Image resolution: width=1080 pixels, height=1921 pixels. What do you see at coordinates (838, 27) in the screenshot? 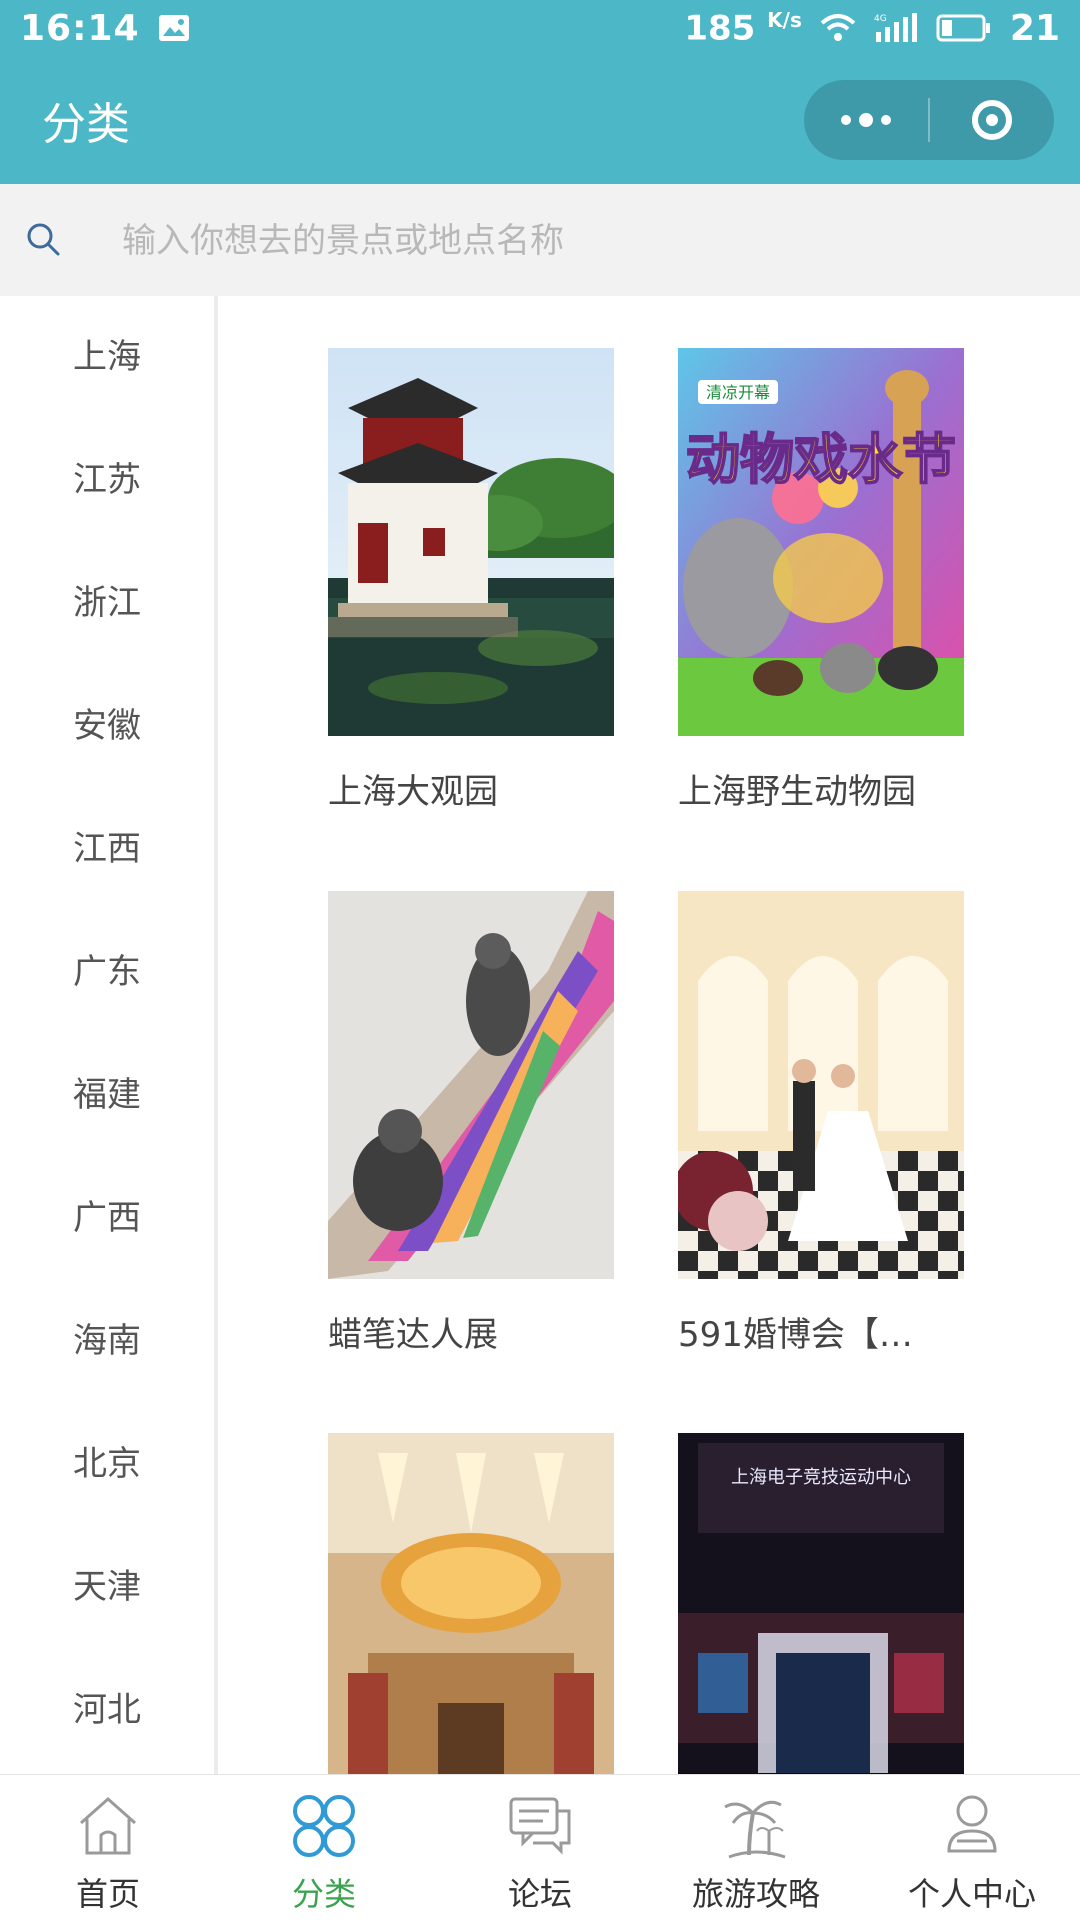
I see `wifi-icon` at bounding box center [838, 27].